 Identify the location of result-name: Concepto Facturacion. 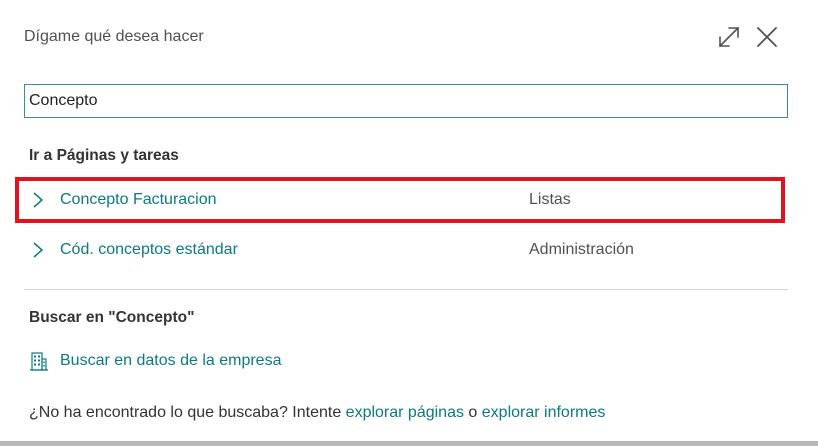
(138, 200).